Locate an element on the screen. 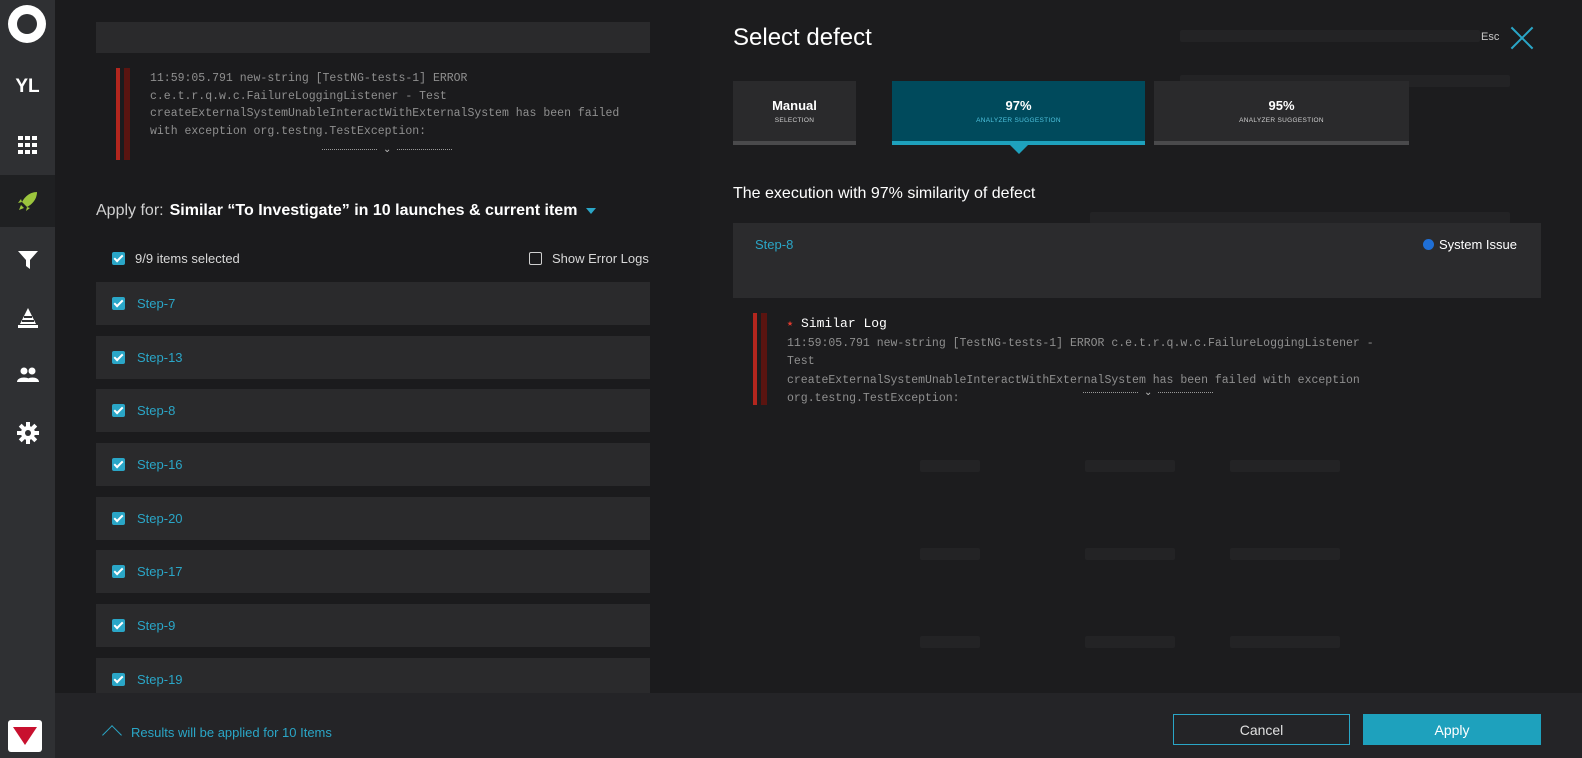  similar-log-title: ★ Similar Log is located at coordinates (837, 323).